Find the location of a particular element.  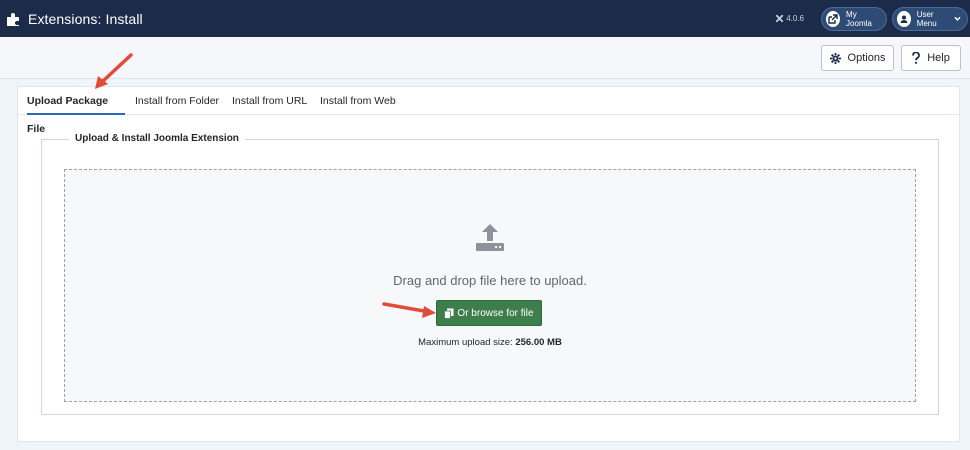

header-title-group: Extensions: Install is located at coordinates (74, 19).